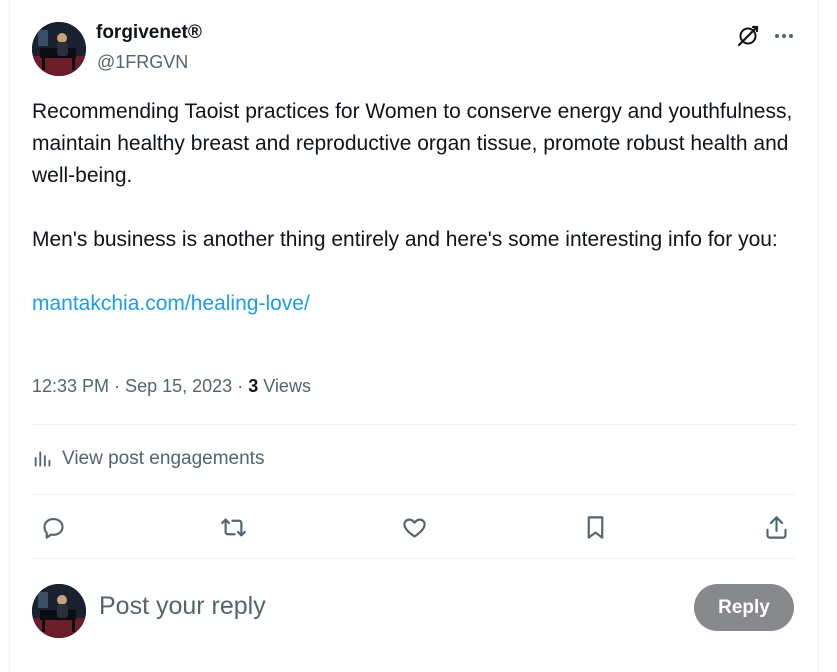 This screenshot has width=837, height=672. I want to click on bookmark-action-button, so click(595, 527).